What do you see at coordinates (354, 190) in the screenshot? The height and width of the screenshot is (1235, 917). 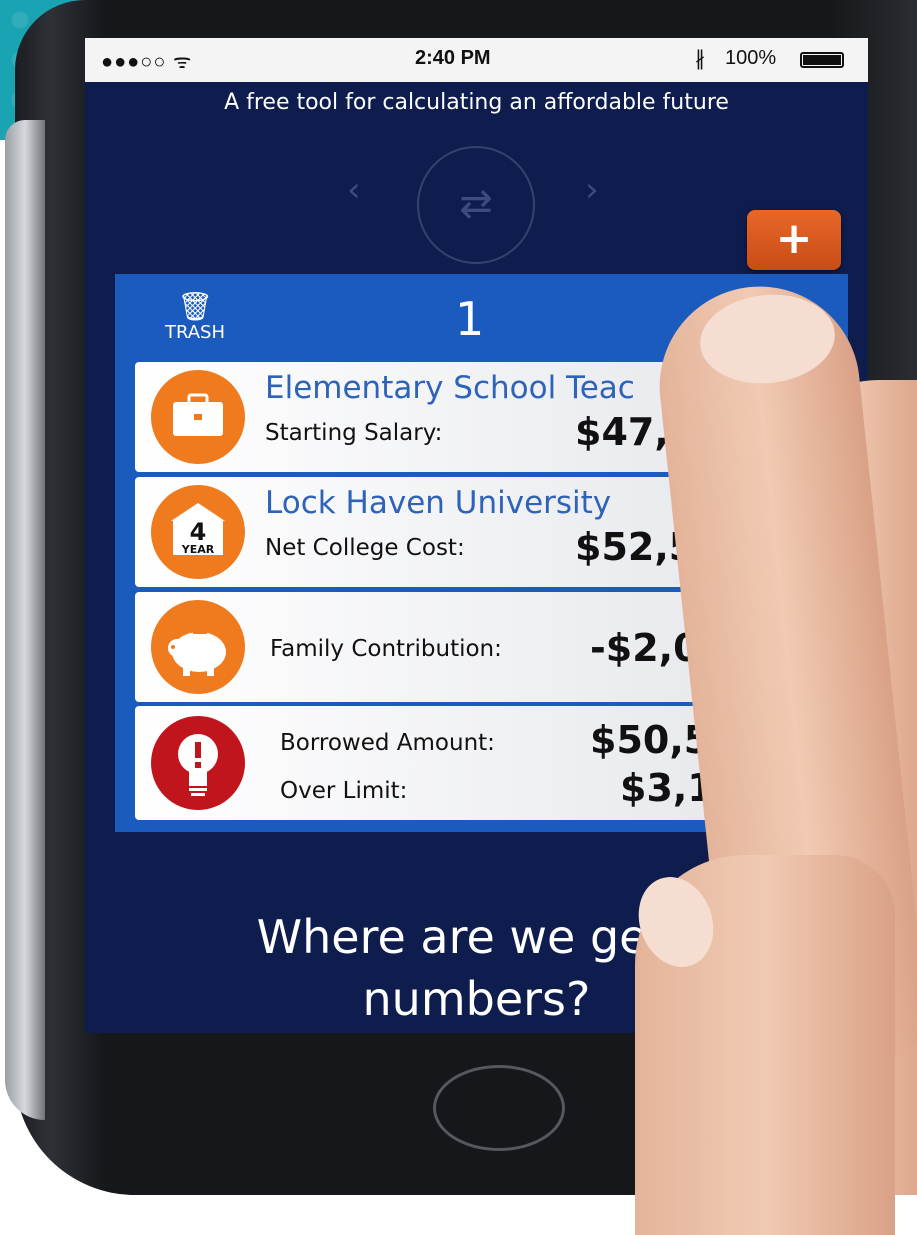 I see `chevron-left-icon: ‹` at bounding box center [354, 190].